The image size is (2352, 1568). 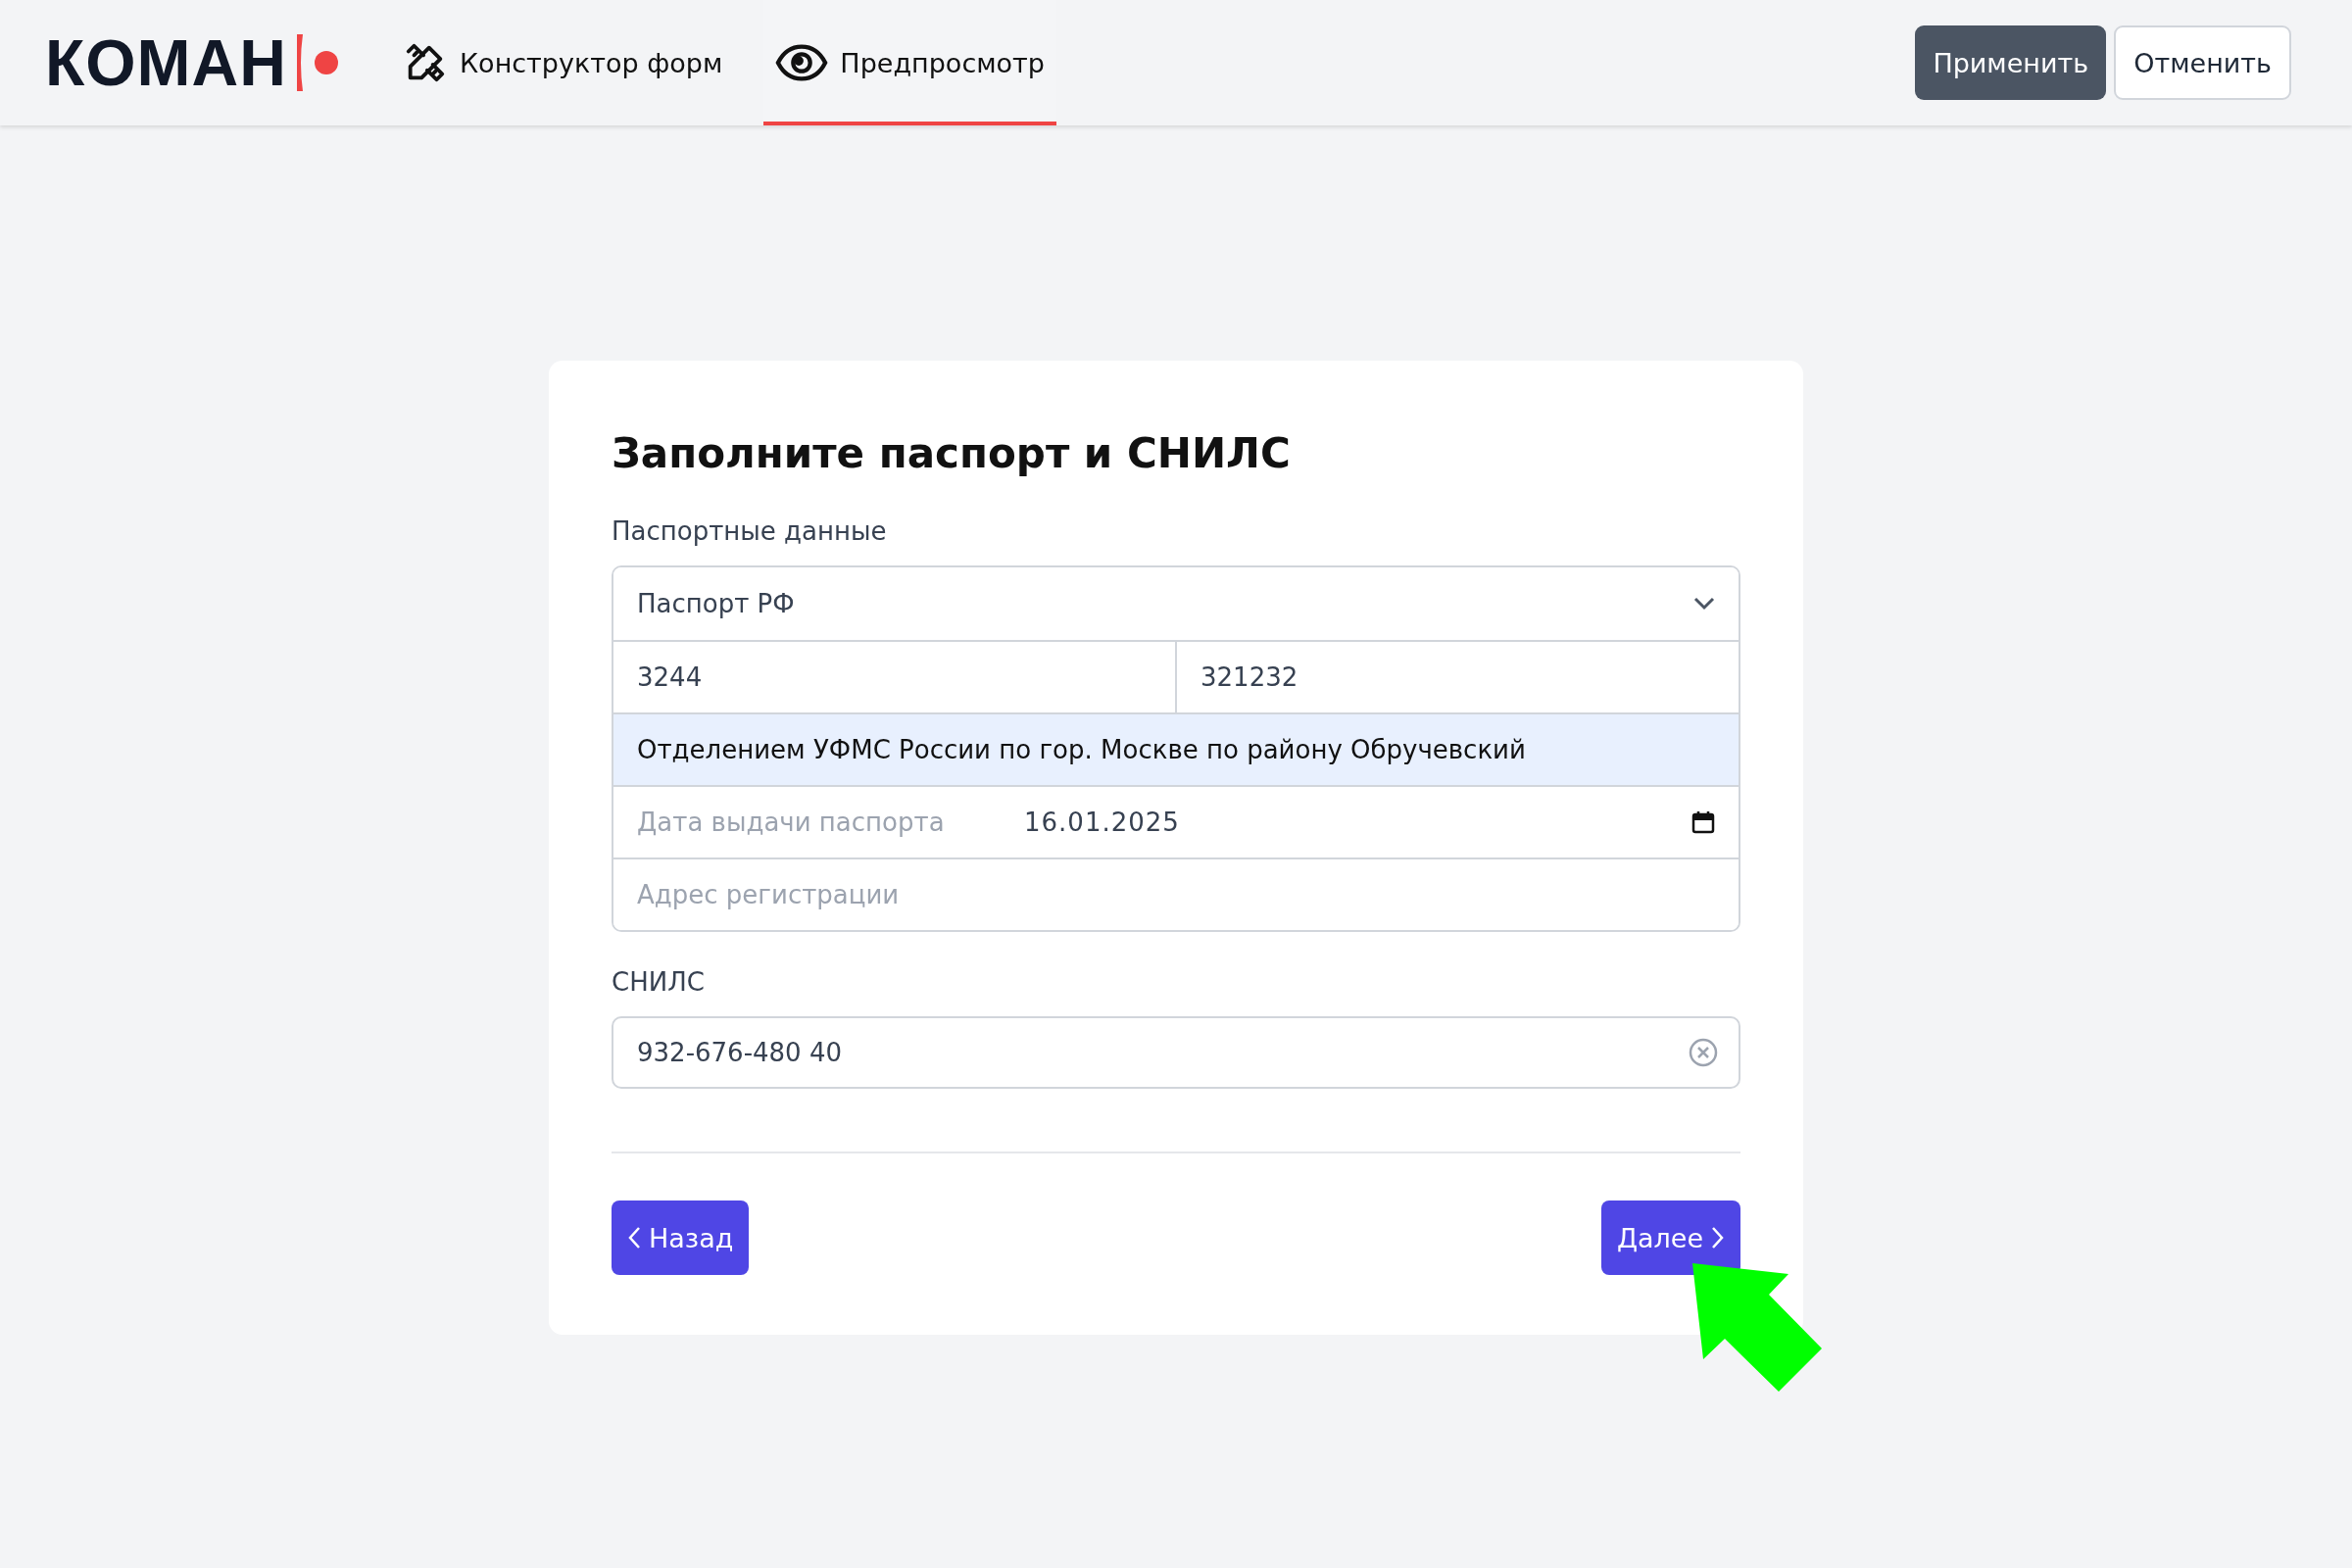 What do you see at coordinates (1176, 1052) in the screenshot?
I see `snils-input: 932-676-480 40` at bounding box center [1176, 1052].